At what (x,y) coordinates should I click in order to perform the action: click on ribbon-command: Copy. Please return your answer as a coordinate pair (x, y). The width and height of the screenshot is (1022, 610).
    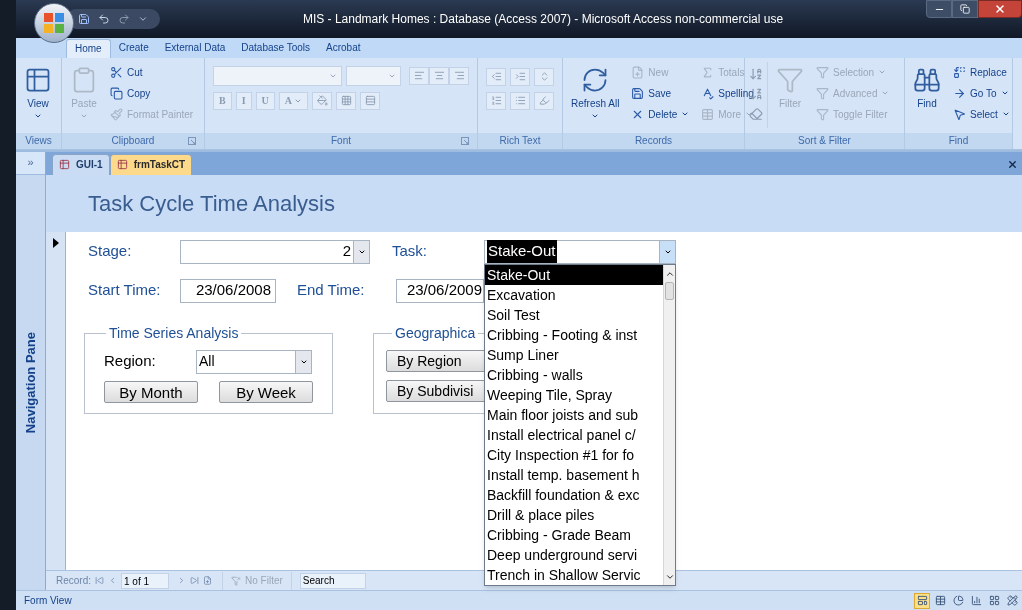
    Looking at the image, I should click on (152, 93).